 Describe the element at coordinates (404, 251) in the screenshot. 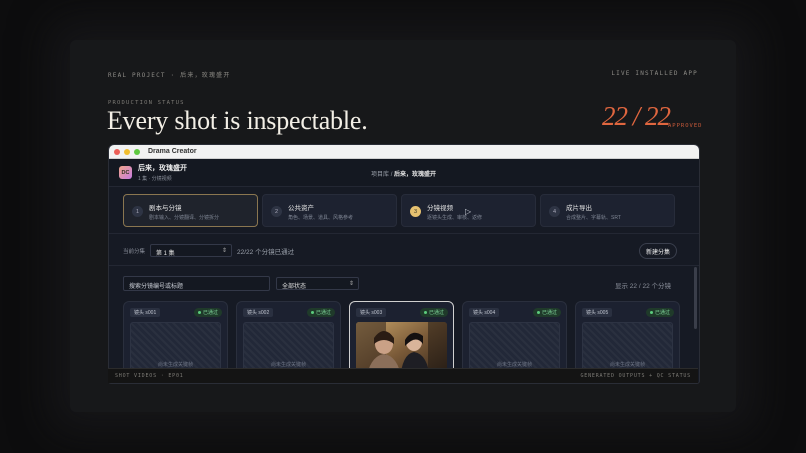

I see `episode-bar: 当前分集 第 1 集 ⇕ 22/22 个分镜已通过 新建分集` at that location.